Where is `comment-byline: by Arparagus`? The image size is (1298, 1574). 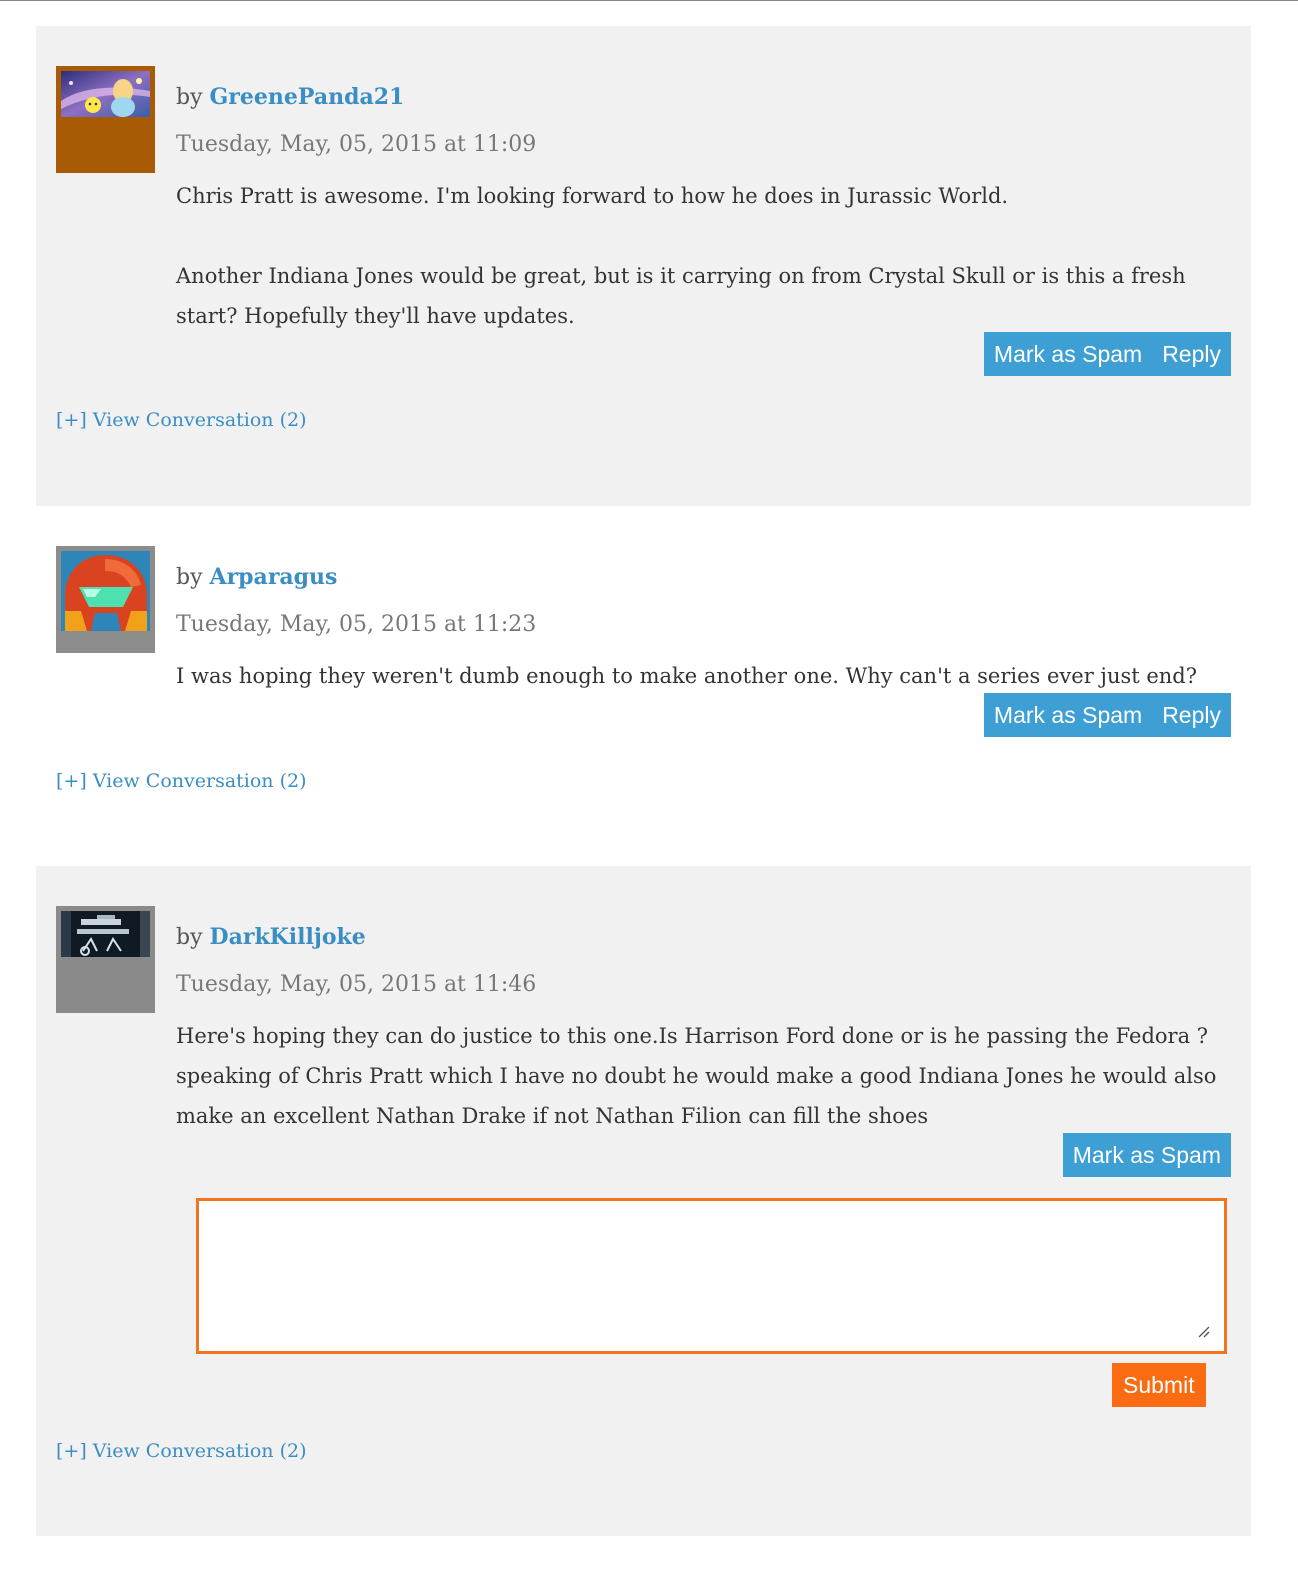 comment-byline: by Arparagus is located at coordinates (256, 577).